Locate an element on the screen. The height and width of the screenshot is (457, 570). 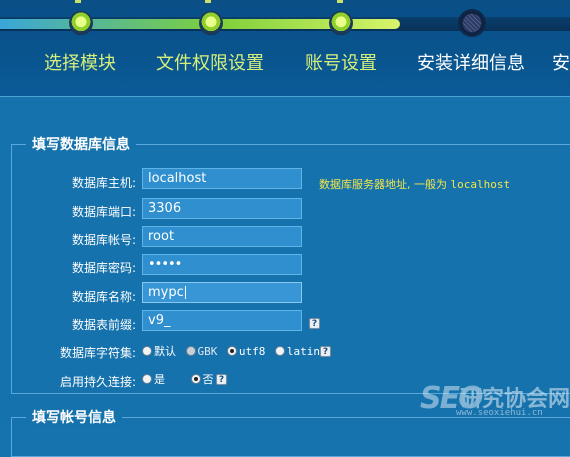
persistent-radio-group: 是 否 is located at coordinates (181, 379).